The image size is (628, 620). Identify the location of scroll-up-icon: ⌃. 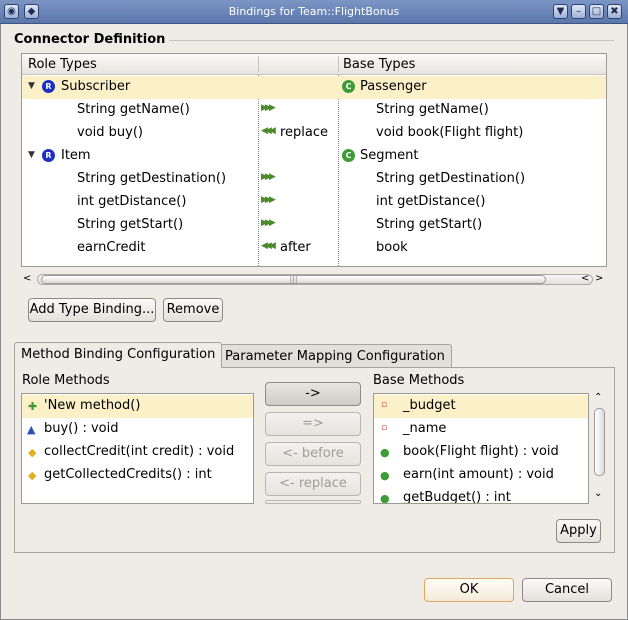
(598, 397).